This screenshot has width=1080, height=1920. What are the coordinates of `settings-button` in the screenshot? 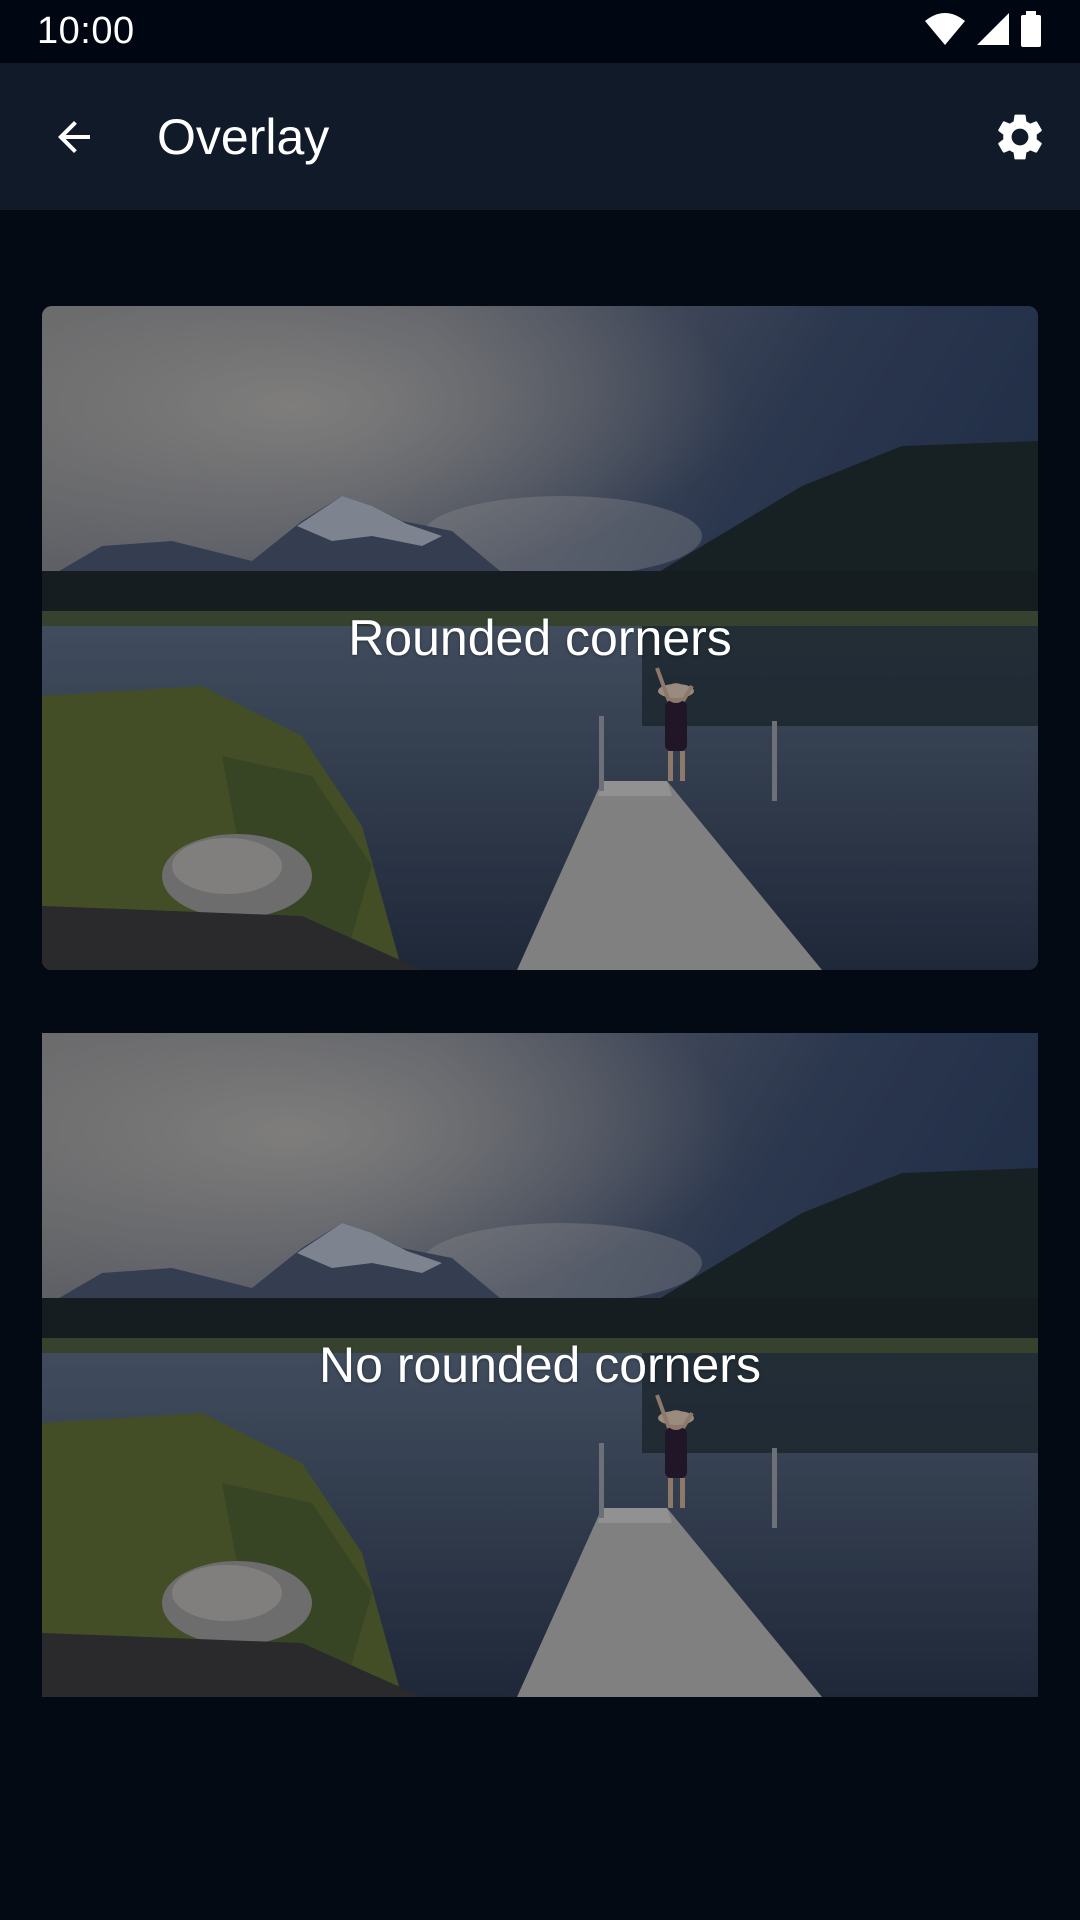 It's located at (1020, 137).